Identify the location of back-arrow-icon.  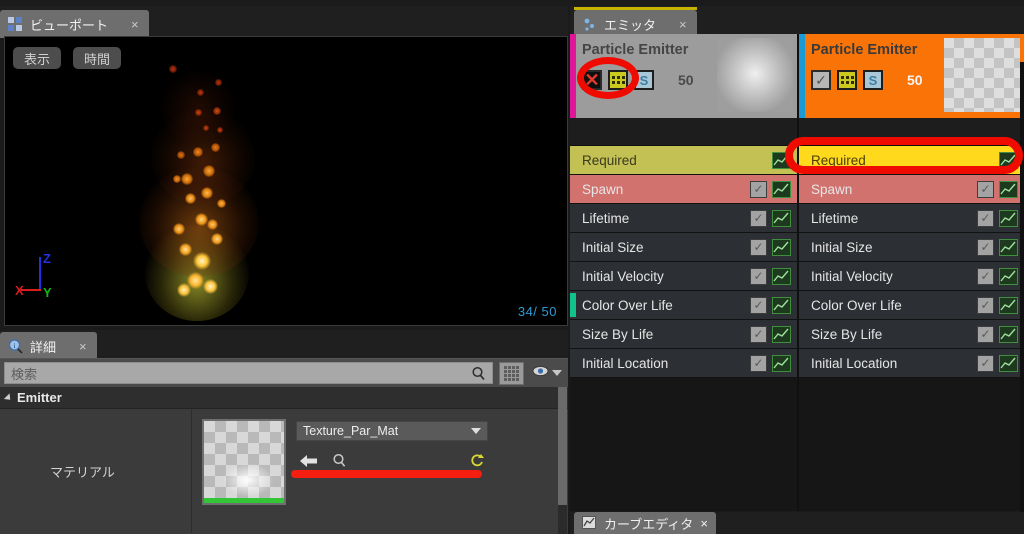
(309, 463).